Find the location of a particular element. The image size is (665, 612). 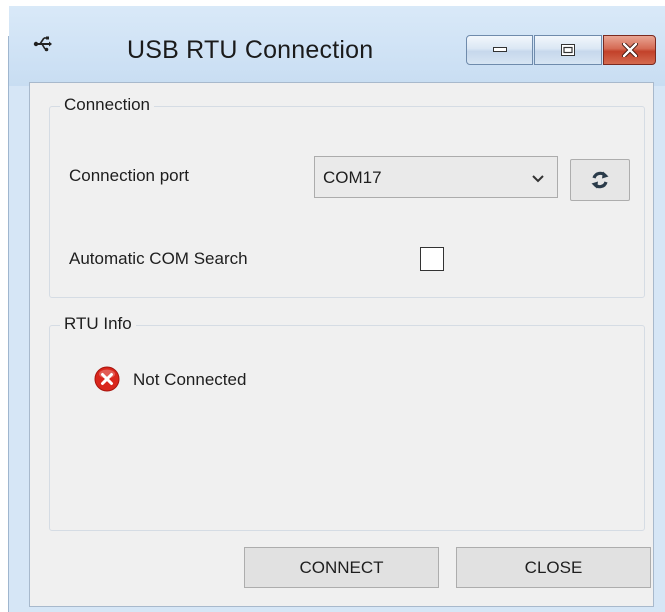

caption-buttons is located at coordinates (561, 50).